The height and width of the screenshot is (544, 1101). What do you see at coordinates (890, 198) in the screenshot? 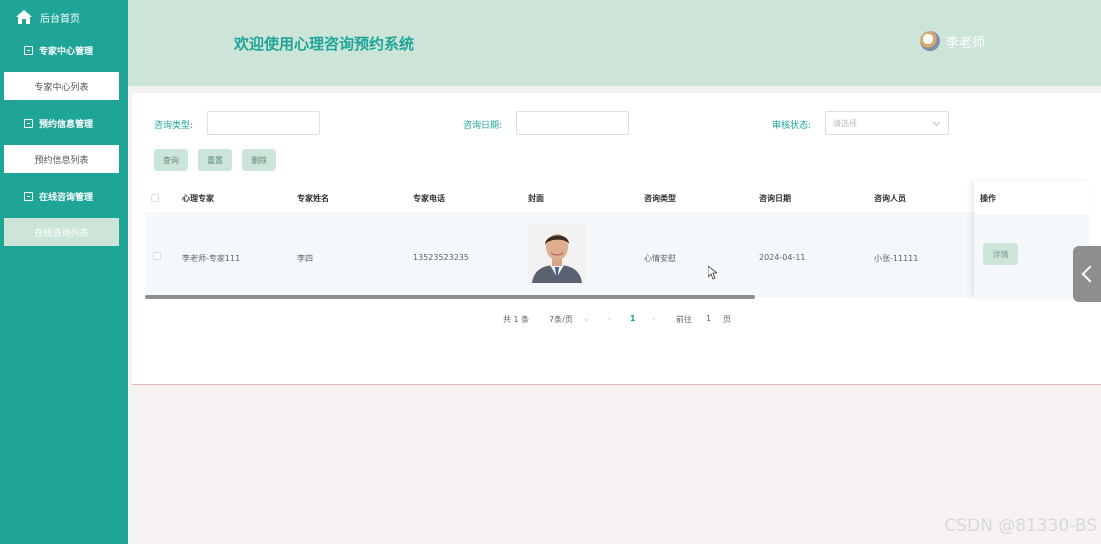
I see `col-header: 咨询人员` at bounding box center [890, 198].